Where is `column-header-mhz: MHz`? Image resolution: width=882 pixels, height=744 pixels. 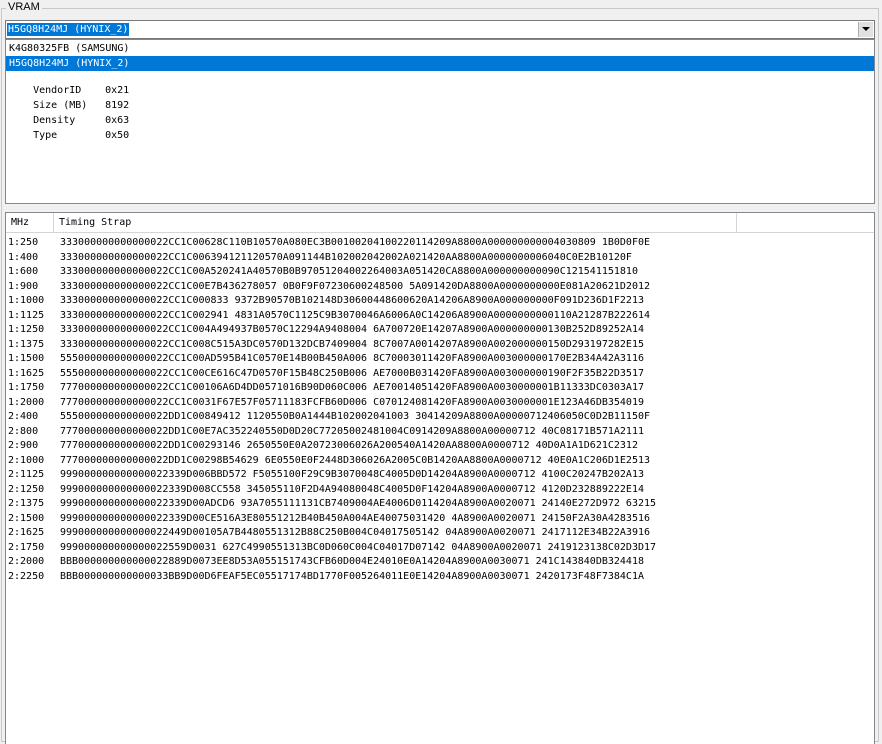 column-header-mhz: MHz is located at coordinates (30, 222).